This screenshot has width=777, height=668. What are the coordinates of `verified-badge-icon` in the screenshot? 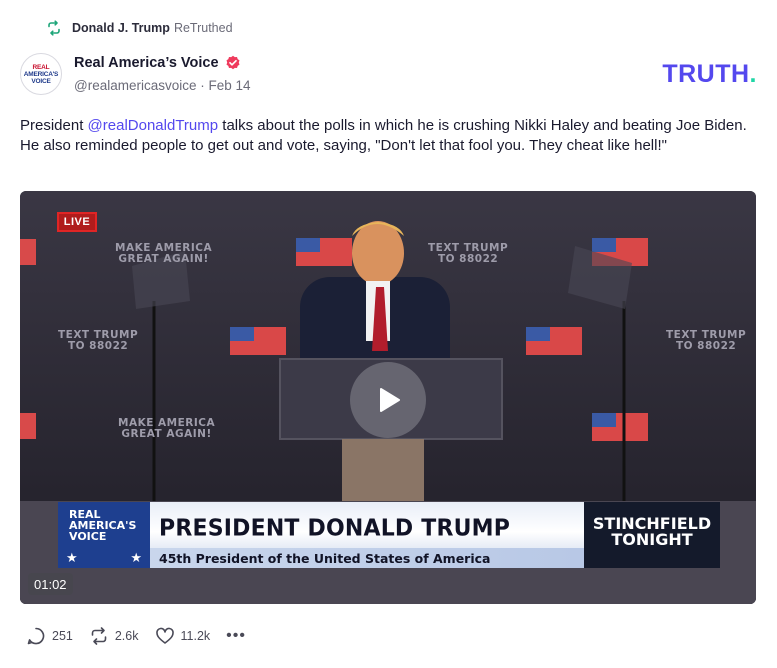 It's located at (233, 62).